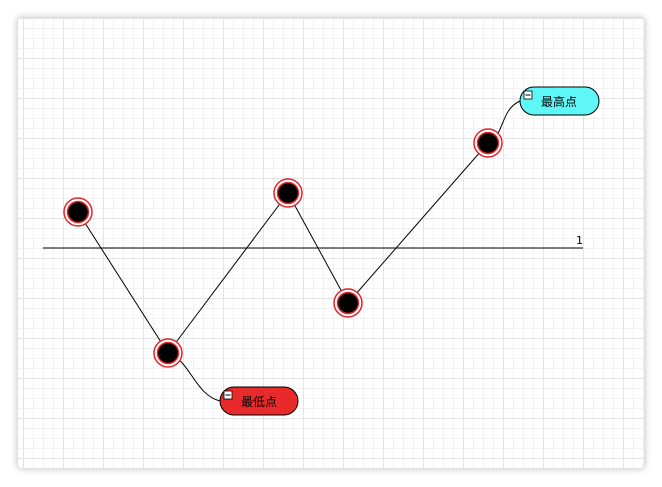  Describe the element at coordinates (579, 240) in the screenshot. I see `threshold-label: 1` at that location.